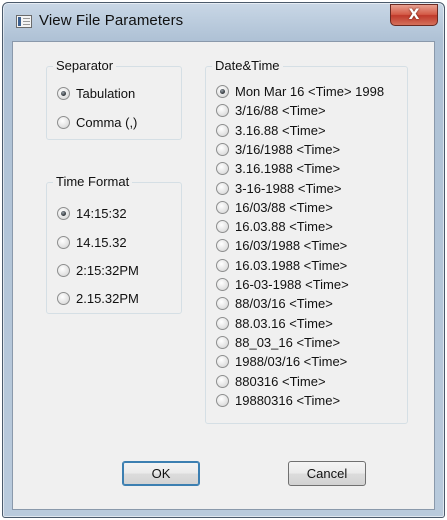 The height and width of the screenshot is (520, 447). What do you see at coordinates (291, 265) in the screenshot?
I see `radio-label: 16.03.1988 <Time>` at bounding box center [291, 265].